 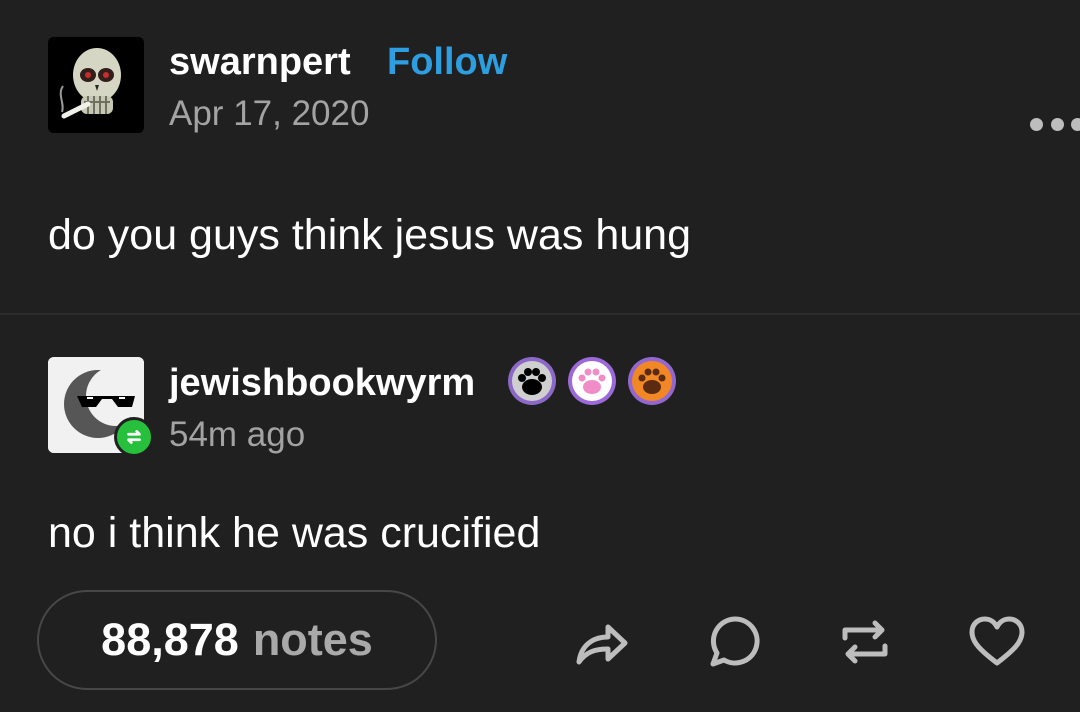 I want to click on notes-button: 88,878 notes, so click(x=237, y=640).